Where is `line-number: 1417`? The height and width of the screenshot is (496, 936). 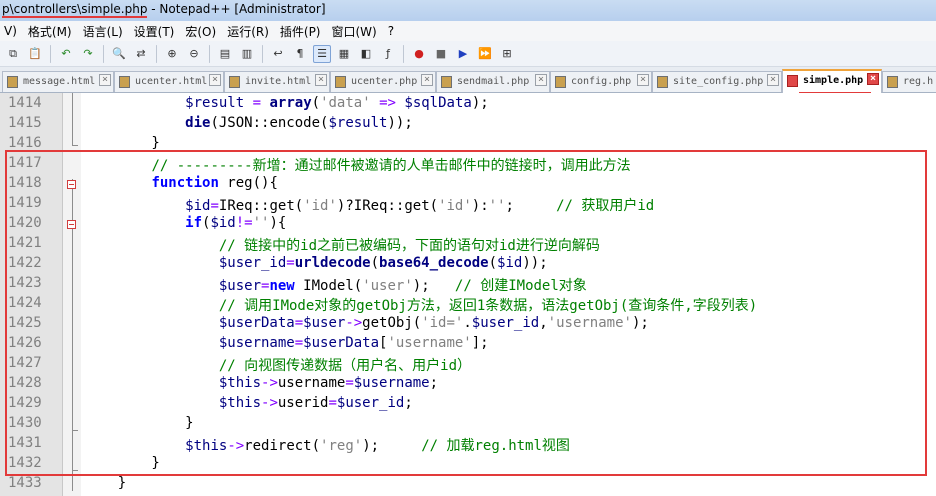
line-number: 1417 is located at coordinates (25, 163).